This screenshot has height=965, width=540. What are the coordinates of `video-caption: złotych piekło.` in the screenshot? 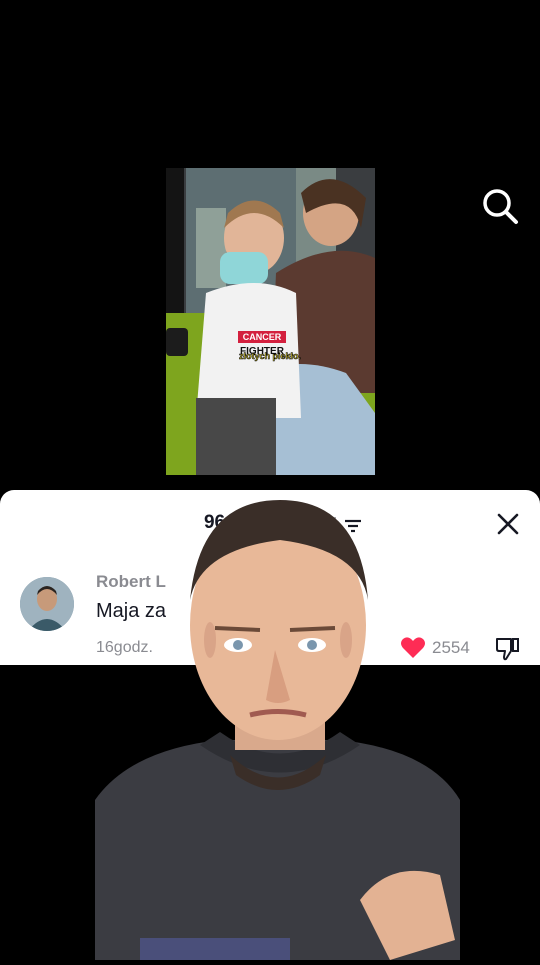 It's located at (270, 356).